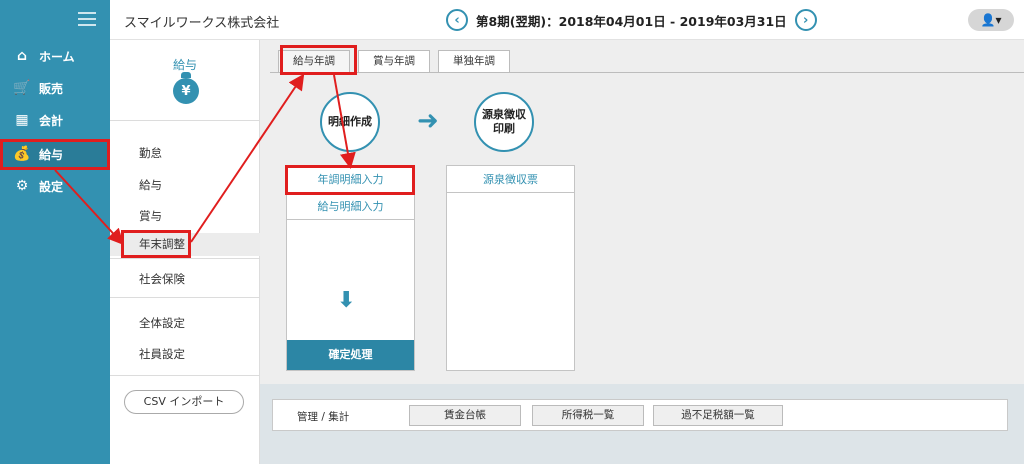  I want to click on period-selector: ‹ 第8期(翌期)：2018年04月01日 - 2019年03月31日 ›, so click(631, 20).